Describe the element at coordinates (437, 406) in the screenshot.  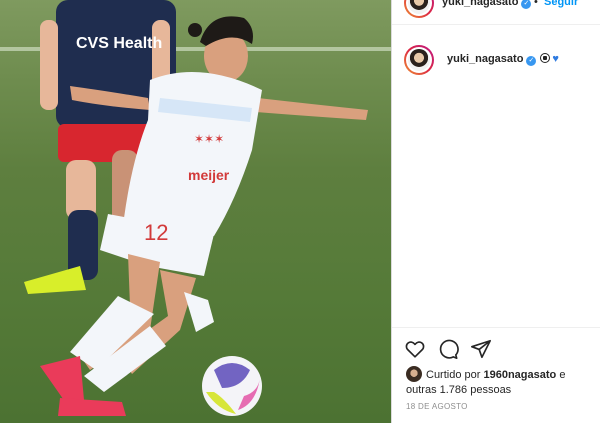
I see `post-date: 18 DE AGOSTO` at that location.